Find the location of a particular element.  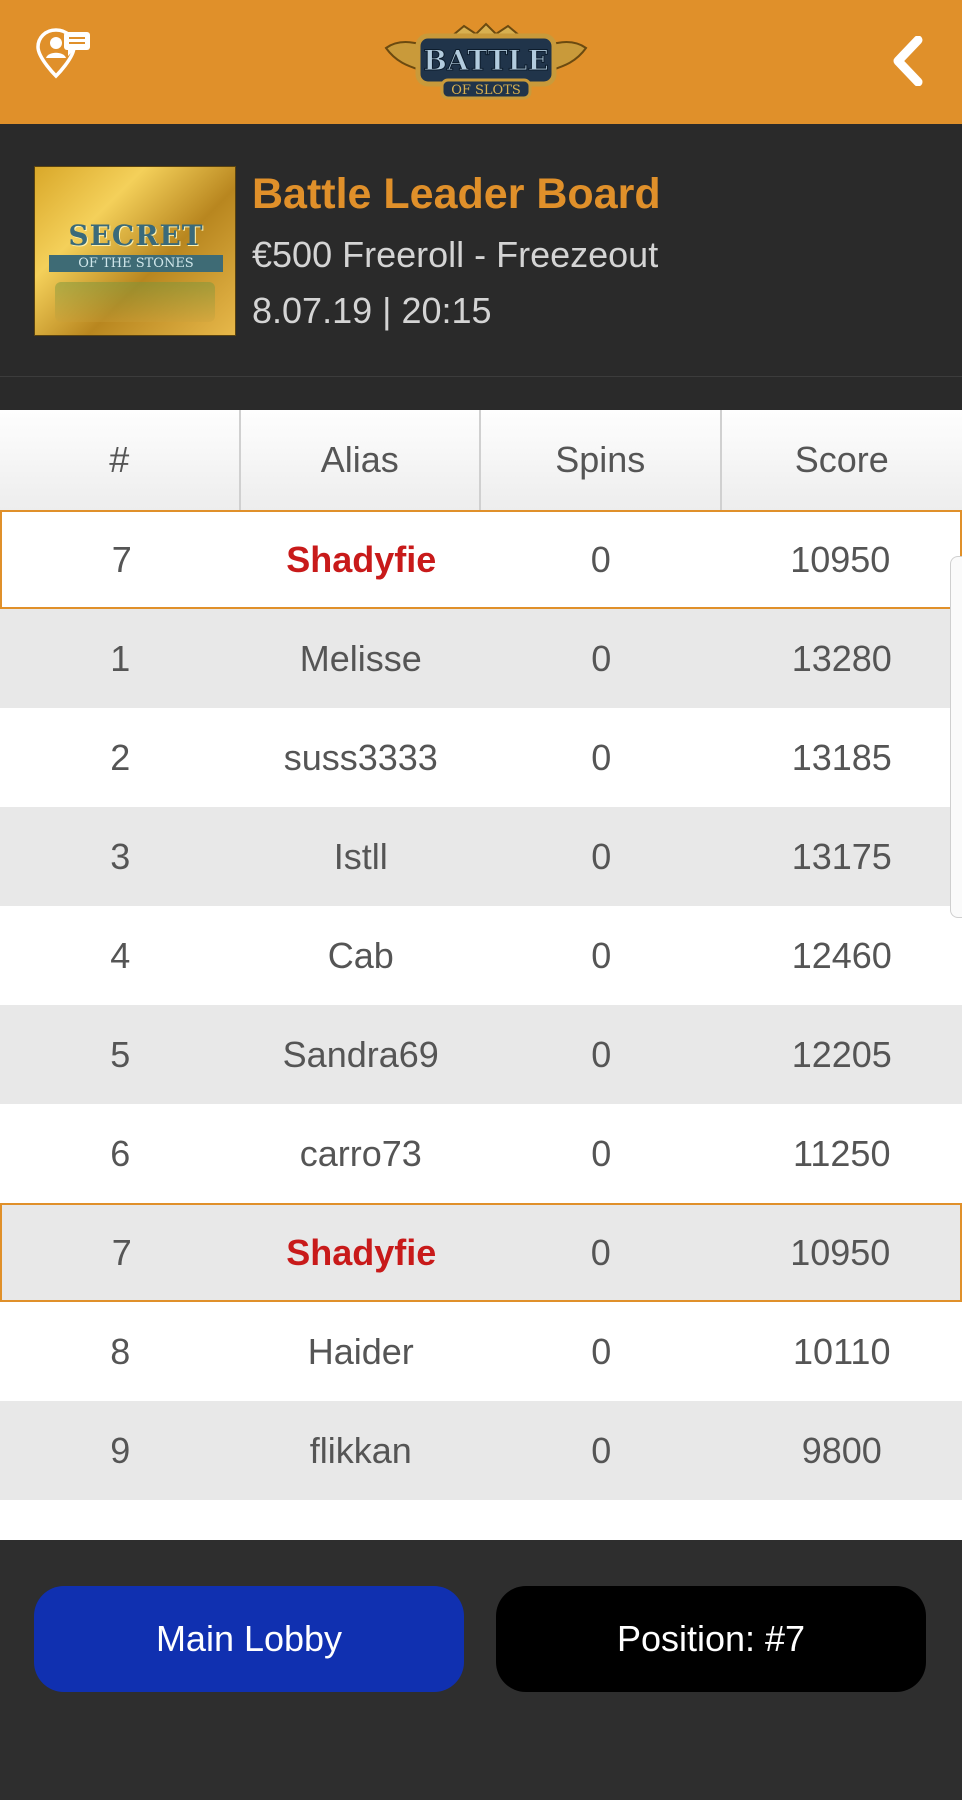

column-alias: Alias is located at coordinates (361, 460).